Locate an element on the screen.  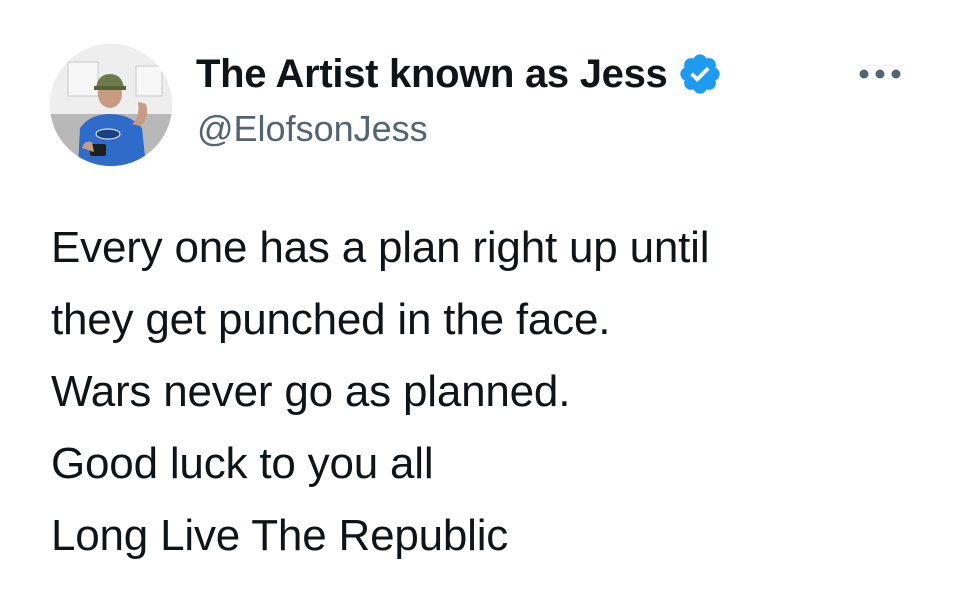
profile-photo-icon is located at coordinates (111, 105).